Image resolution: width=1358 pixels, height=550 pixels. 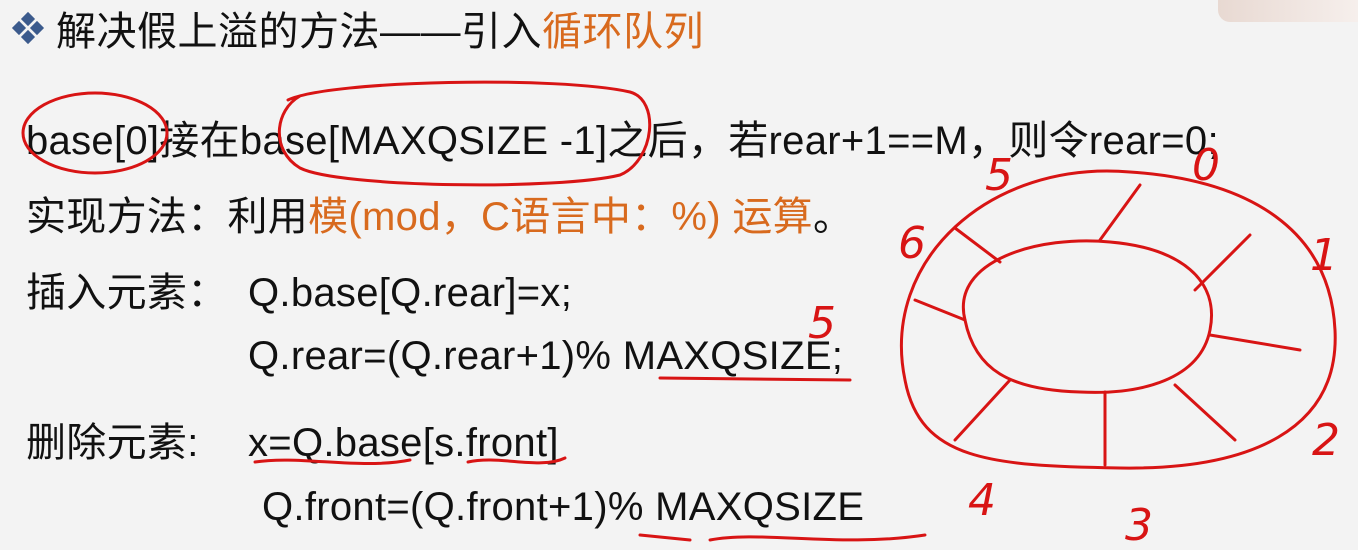 What do you see at coordinates (127, 293) in the screenshot?
I see `insert-label: 插入元素：` at bounding box center [127, 293].